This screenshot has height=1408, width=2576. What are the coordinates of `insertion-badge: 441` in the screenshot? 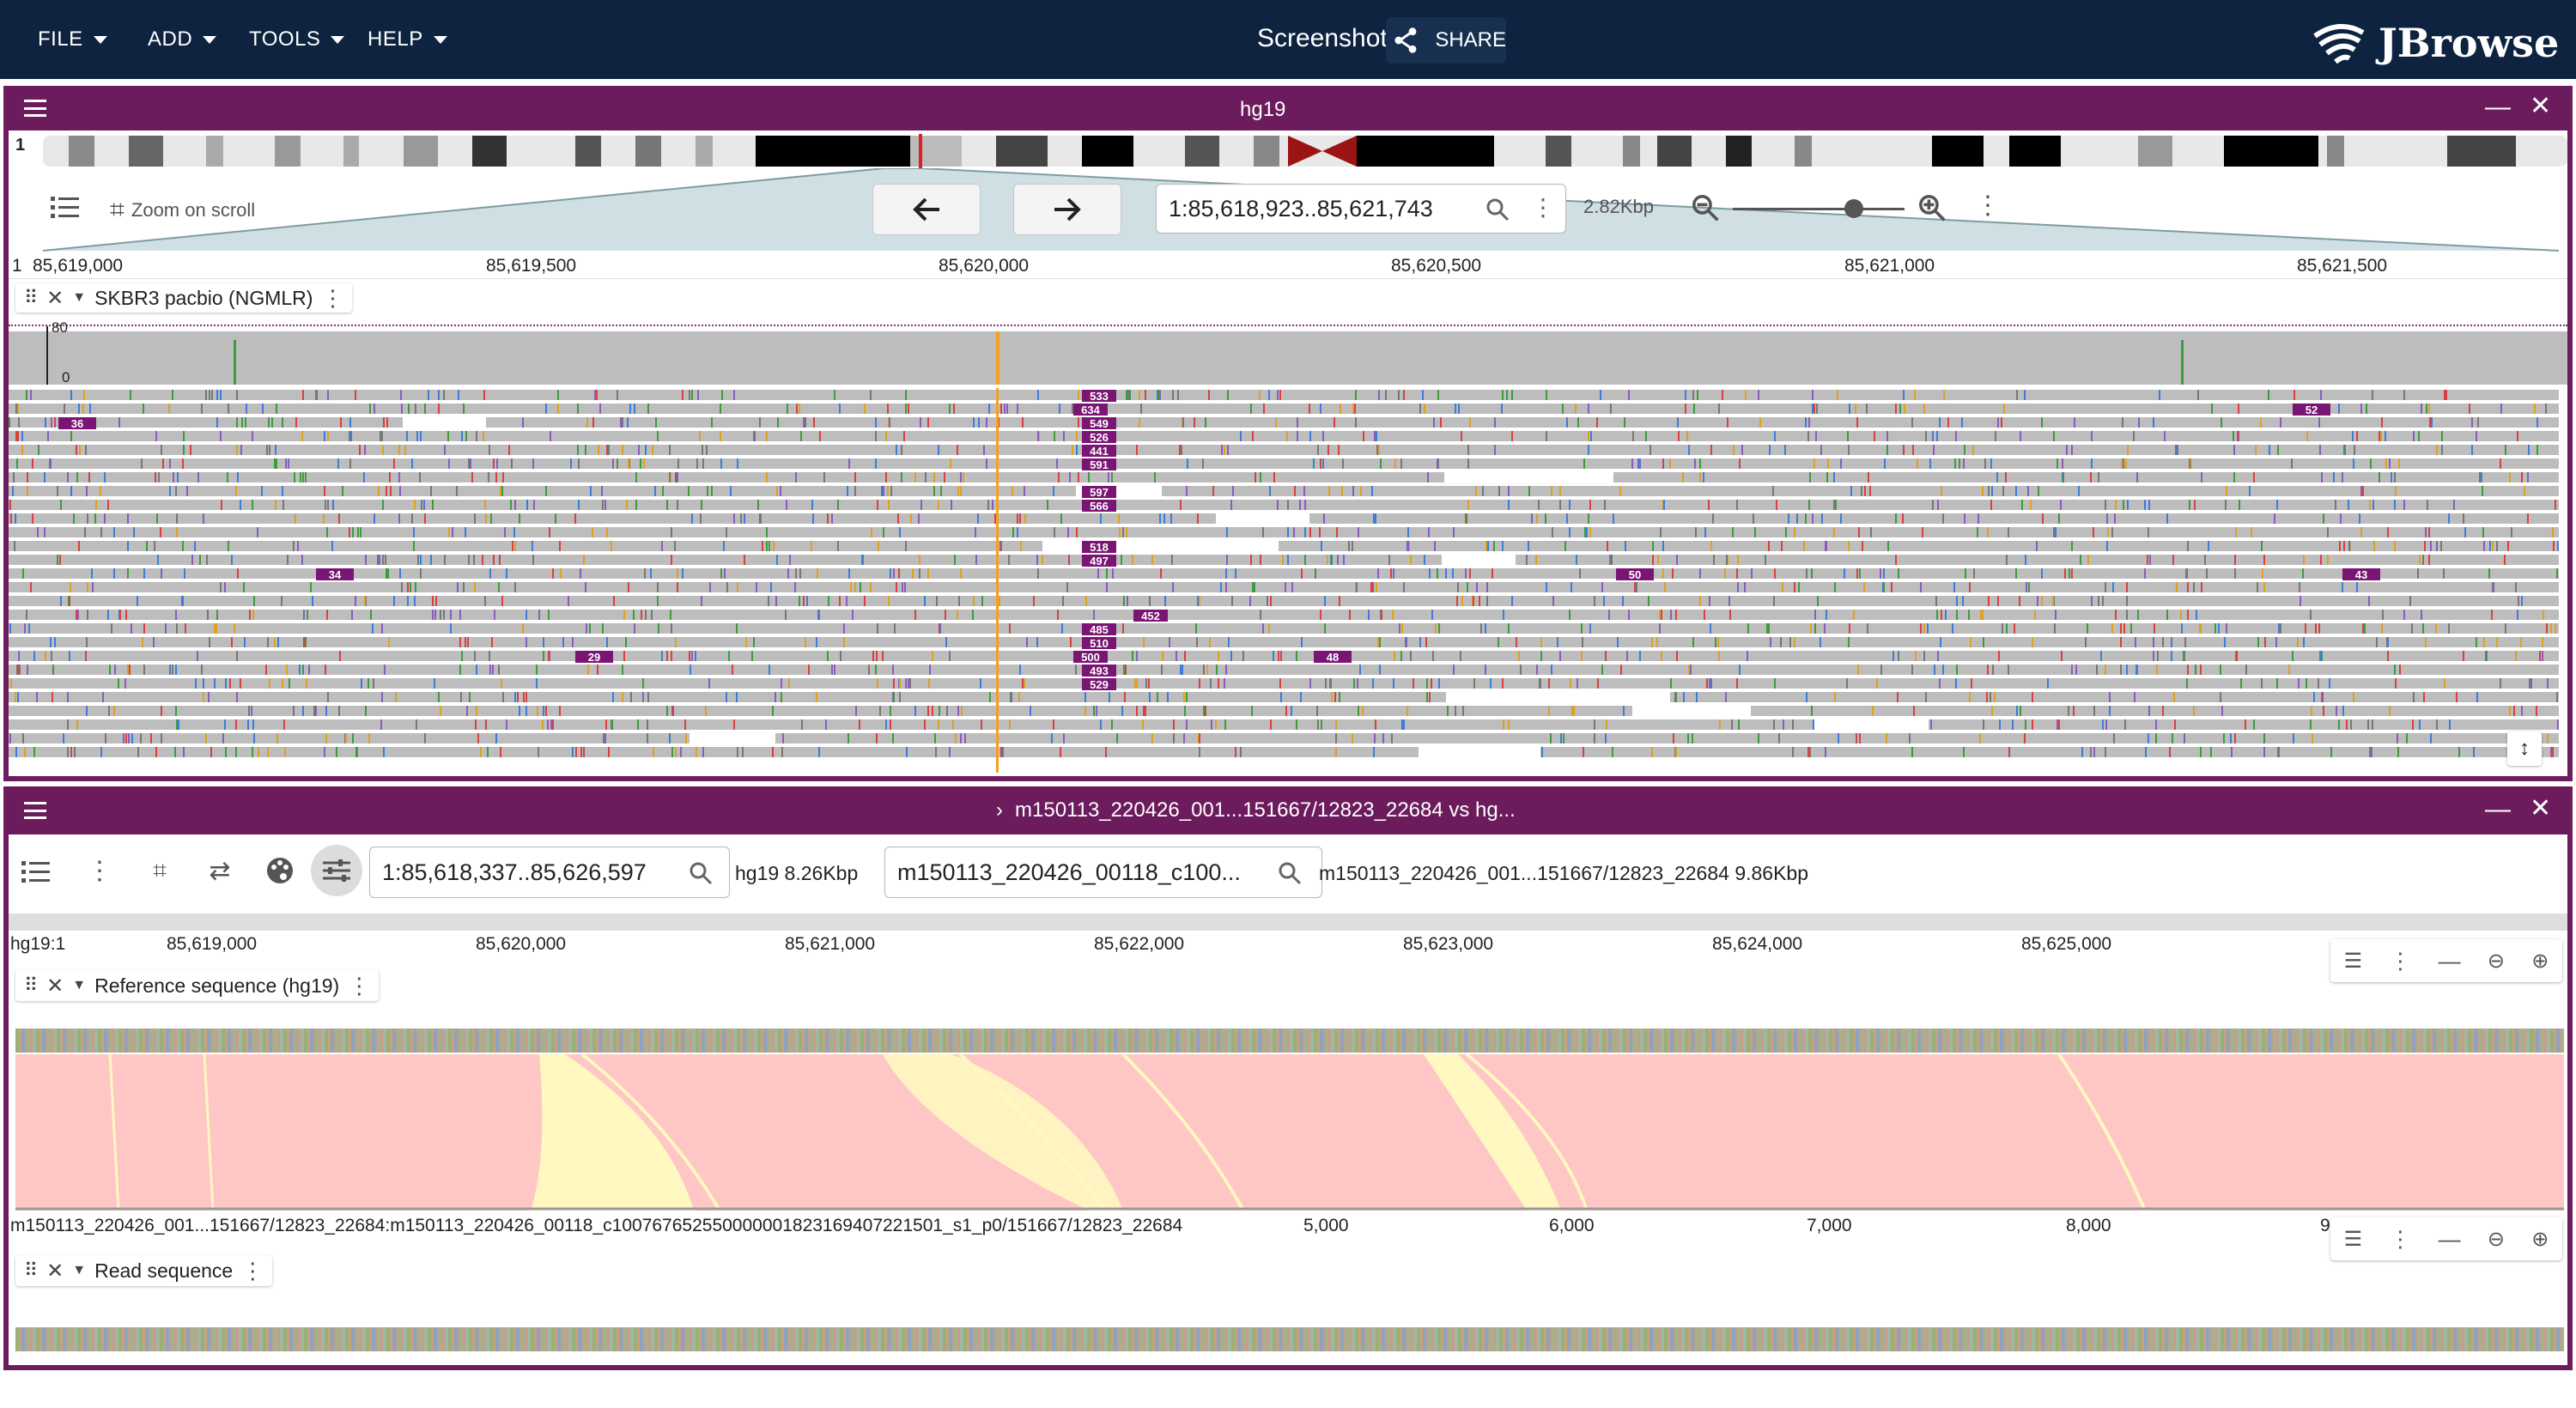 It's located at (1099, 451).